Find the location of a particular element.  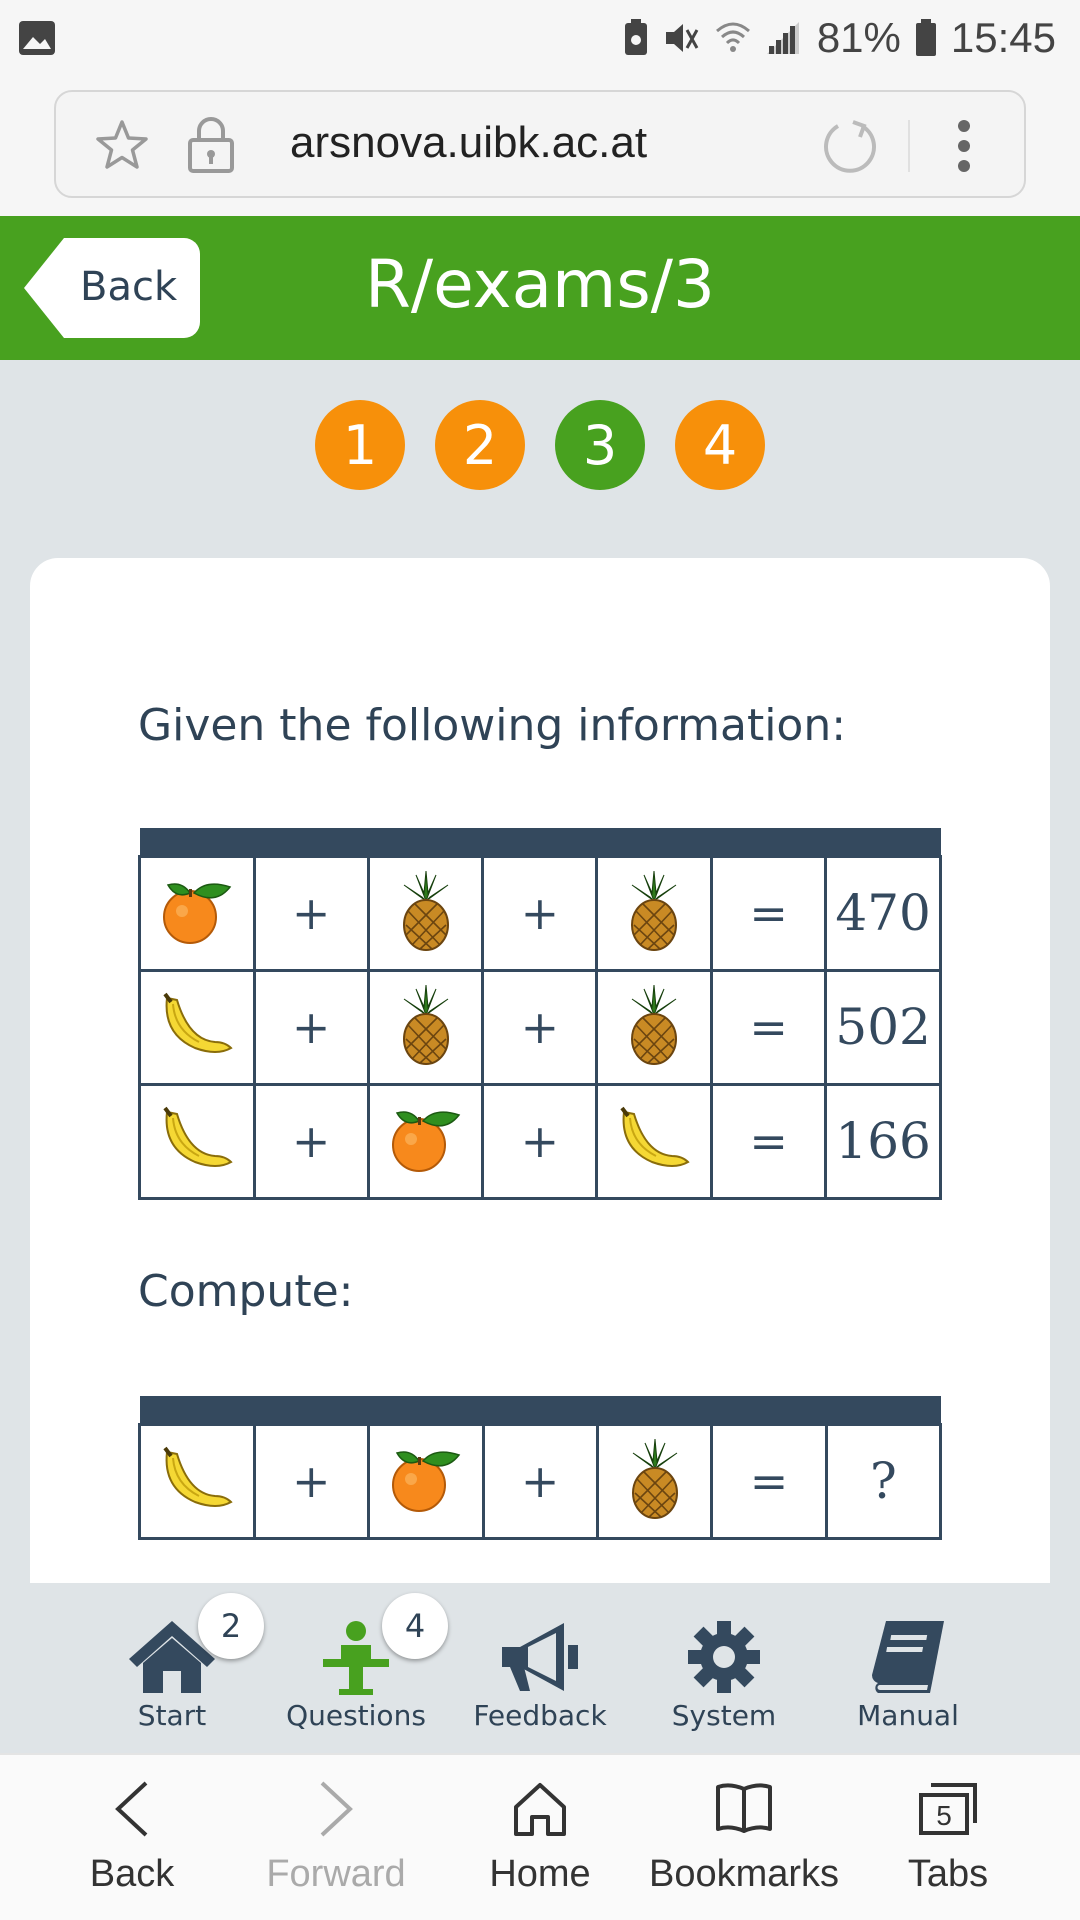

status-bar: 81% 15:45 is located at coordinates (540, 38).